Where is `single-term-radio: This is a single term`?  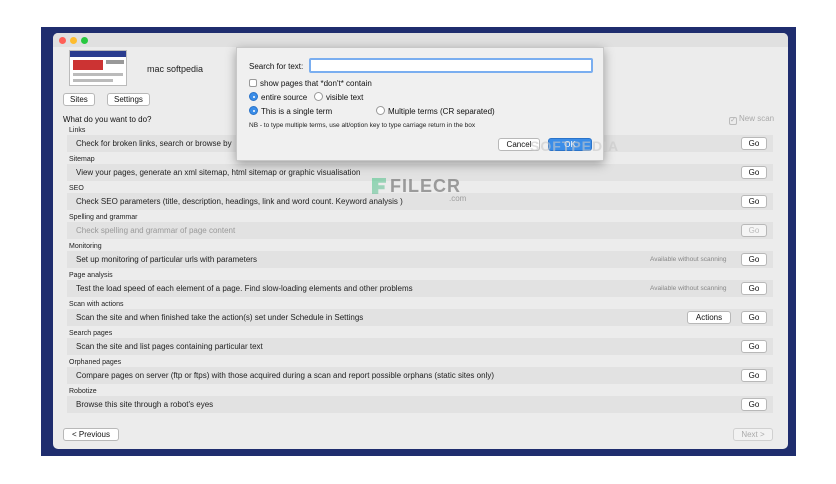
single-term-radio: This is a single term is located at coordinates (290, 111).